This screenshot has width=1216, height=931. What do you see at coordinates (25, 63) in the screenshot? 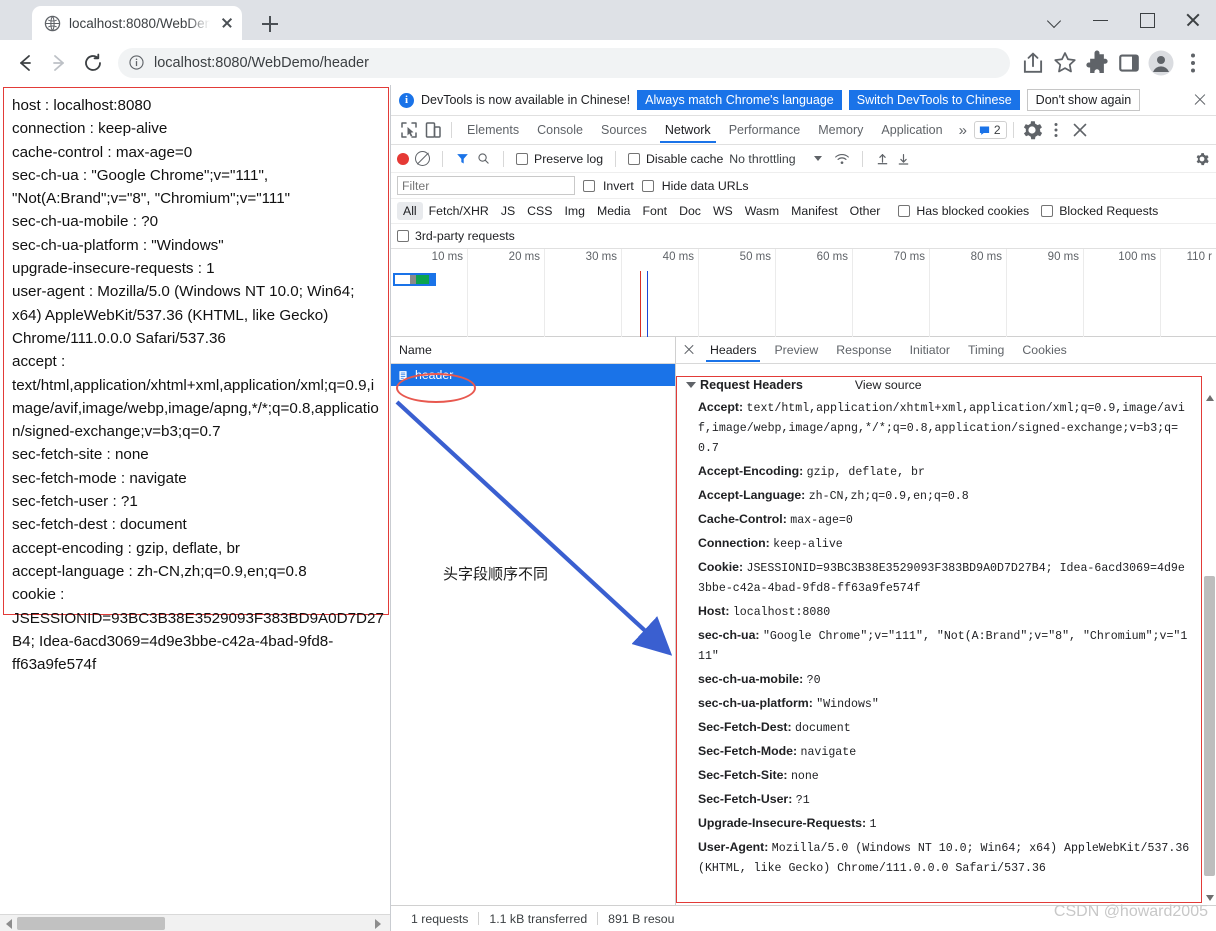
I see `back-button` at bounding box center [25, 63].